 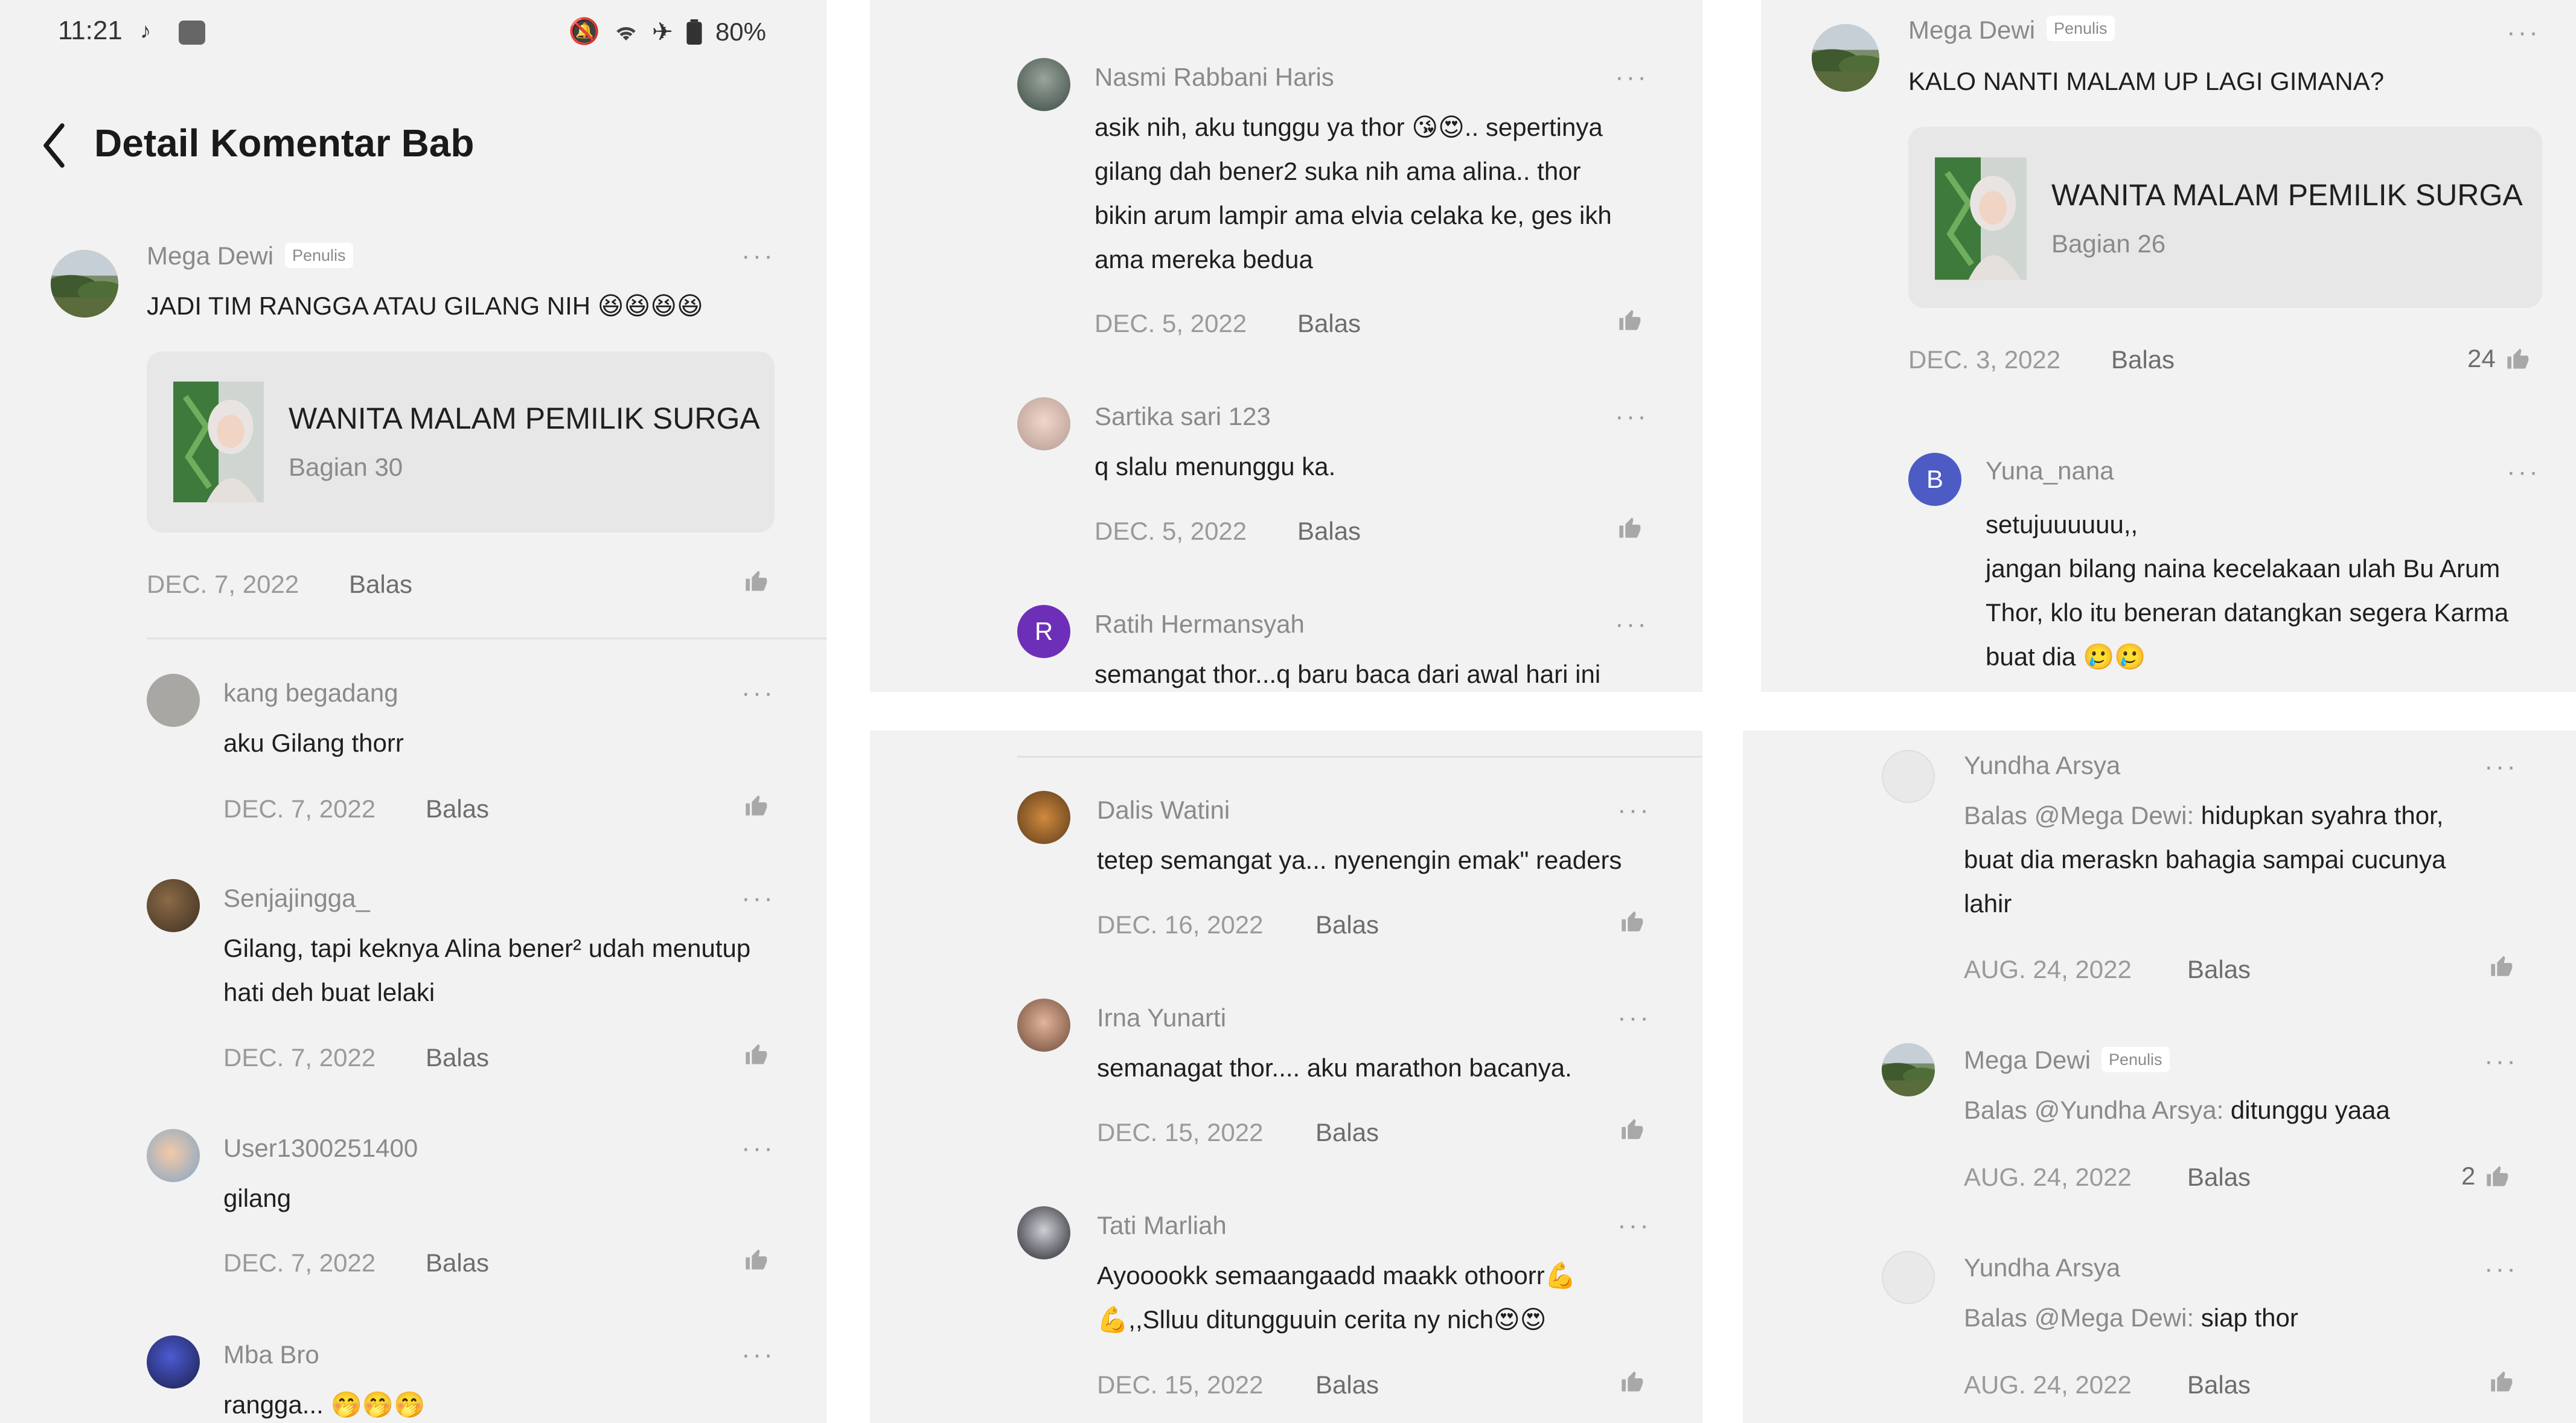 I want to click on reply-text: Balas @Mega Dewi: siap thor, so click(x=2131, y=1318).